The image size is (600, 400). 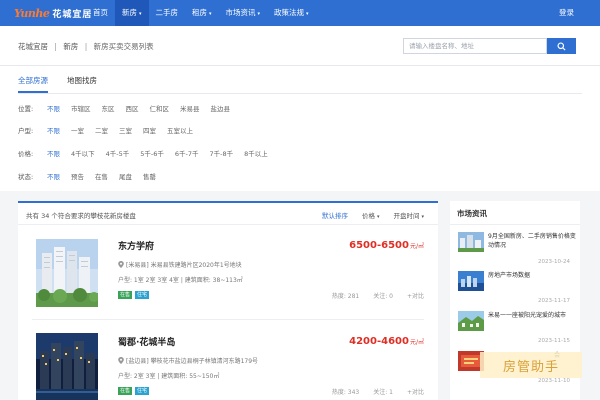 I want to click on search-button, so click(x=561, y=46).